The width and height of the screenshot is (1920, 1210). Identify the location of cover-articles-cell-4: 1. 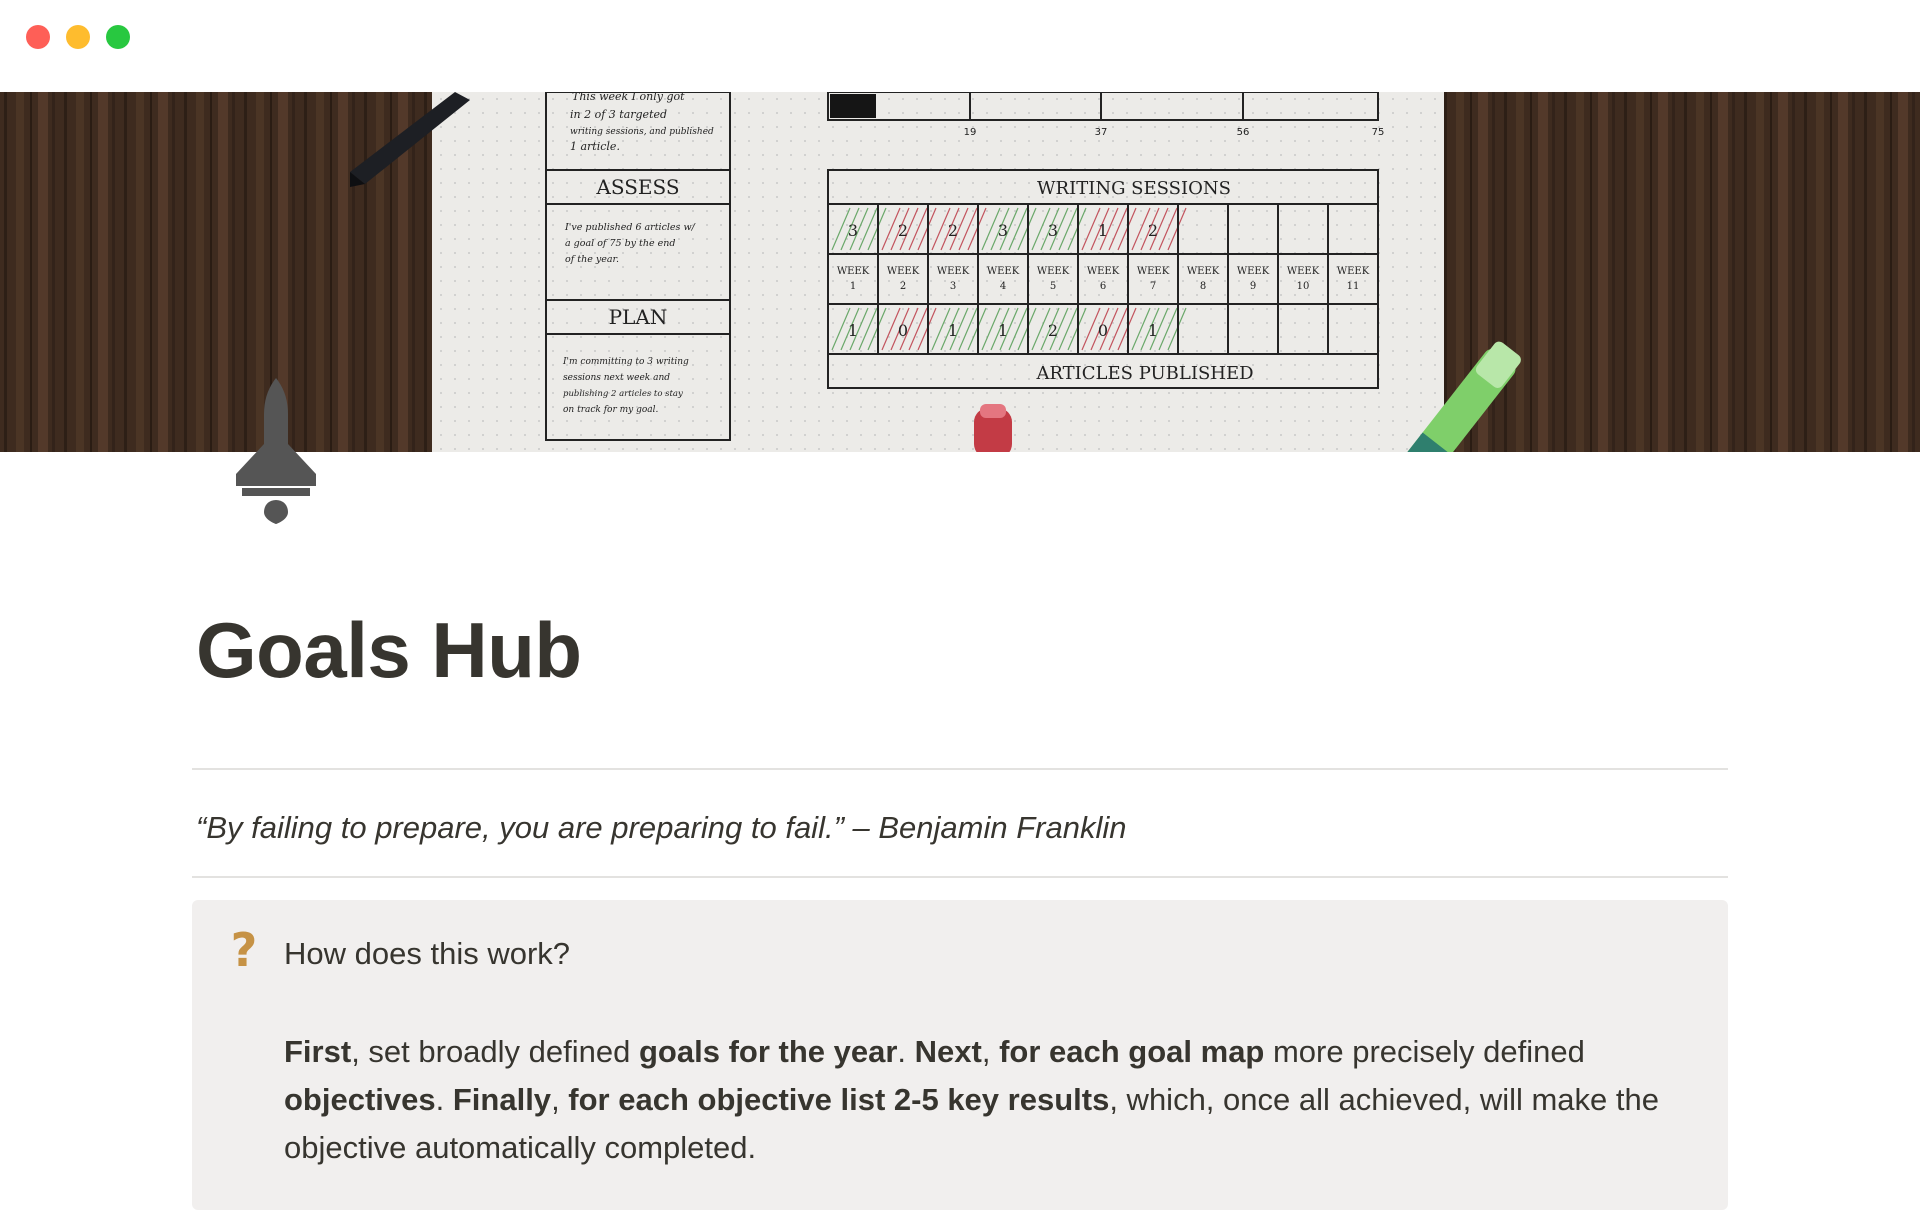
(1003, 330).